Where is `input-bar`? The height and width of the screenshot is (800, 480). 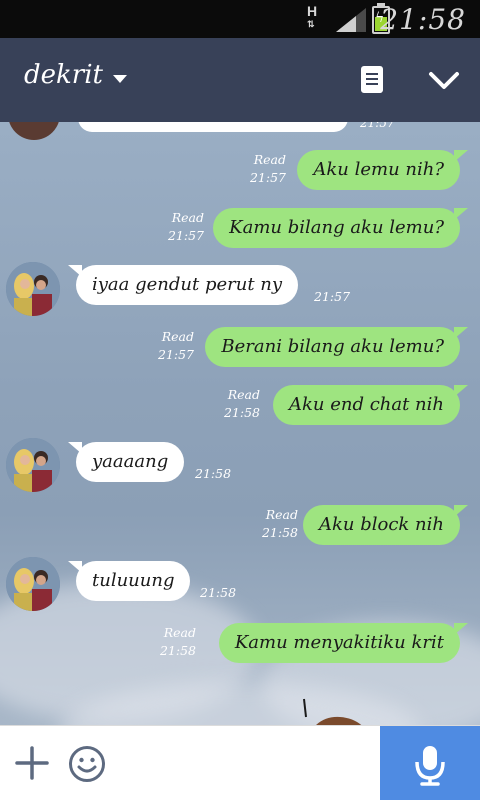
input-bar is located at coordinates (240, 762).